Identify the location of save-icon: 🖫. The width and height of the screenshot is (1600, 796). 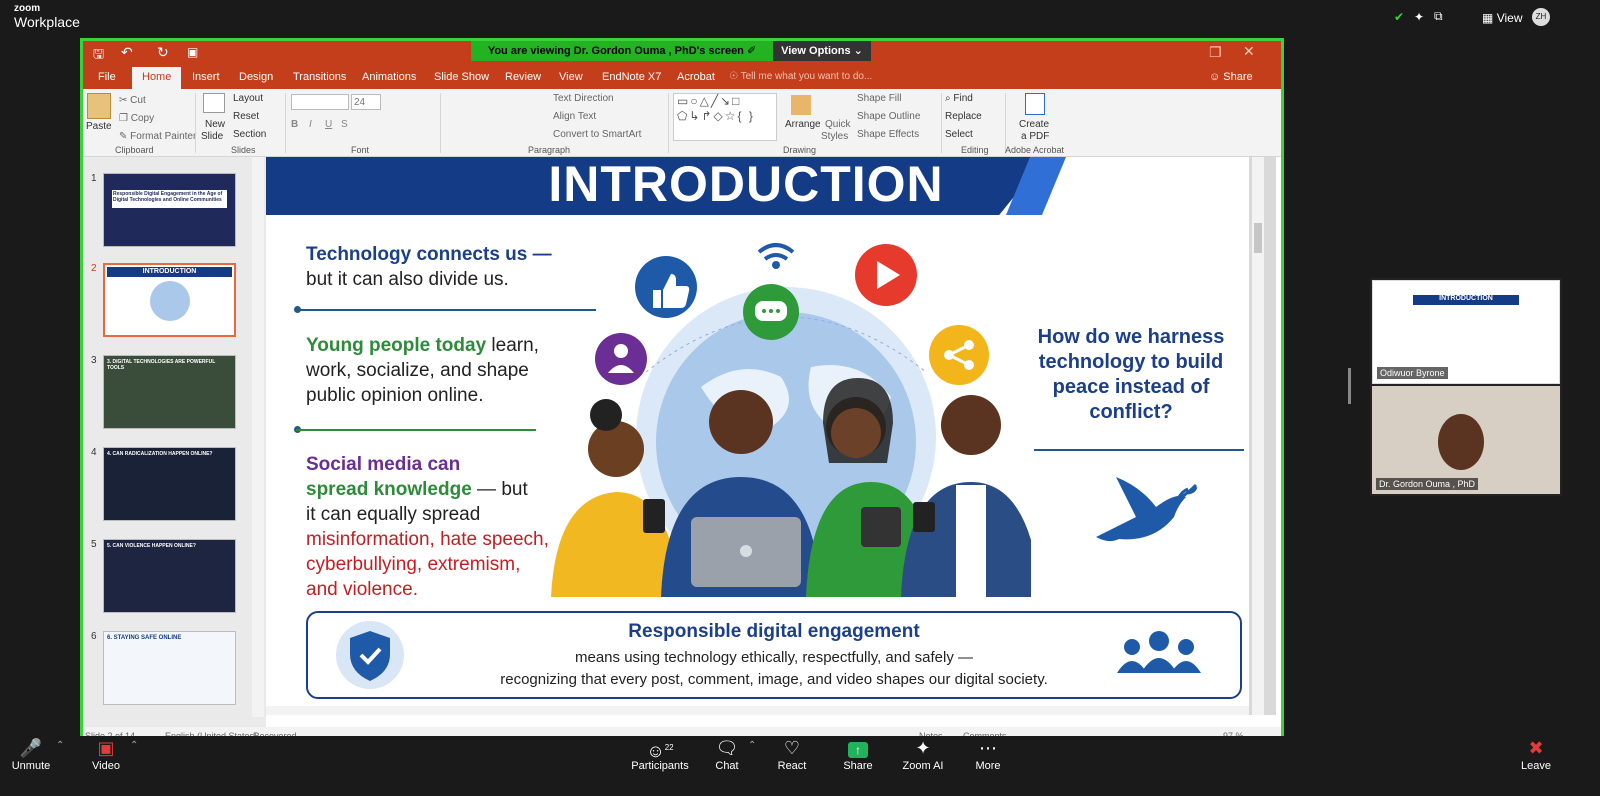
(98, 56).